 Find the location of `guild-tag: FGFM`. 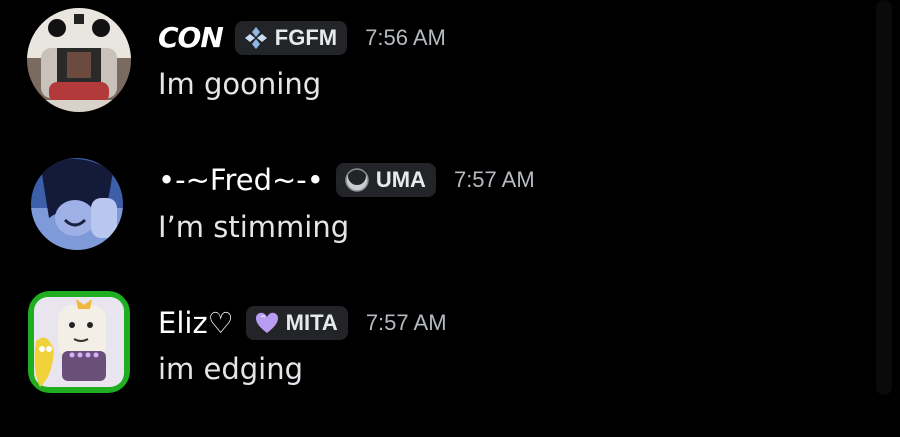

guild-tag: FGFM is located at coordinates (291, 38).